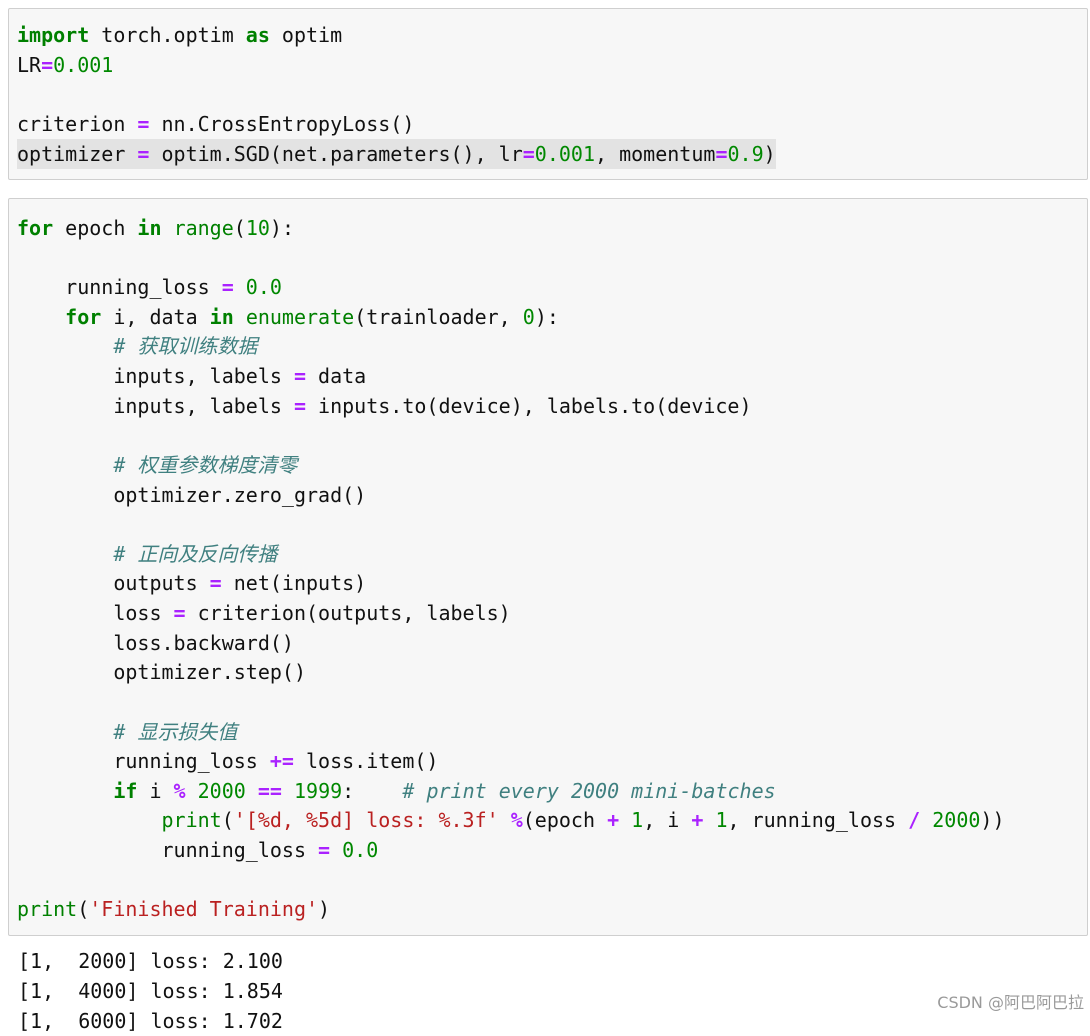 This screenshot has width=1090, height=1036. What do you see at coordinates (161, 672) in the screenshot?
I see `code-line: optimizer.step()` at bounding box center [161, 672].